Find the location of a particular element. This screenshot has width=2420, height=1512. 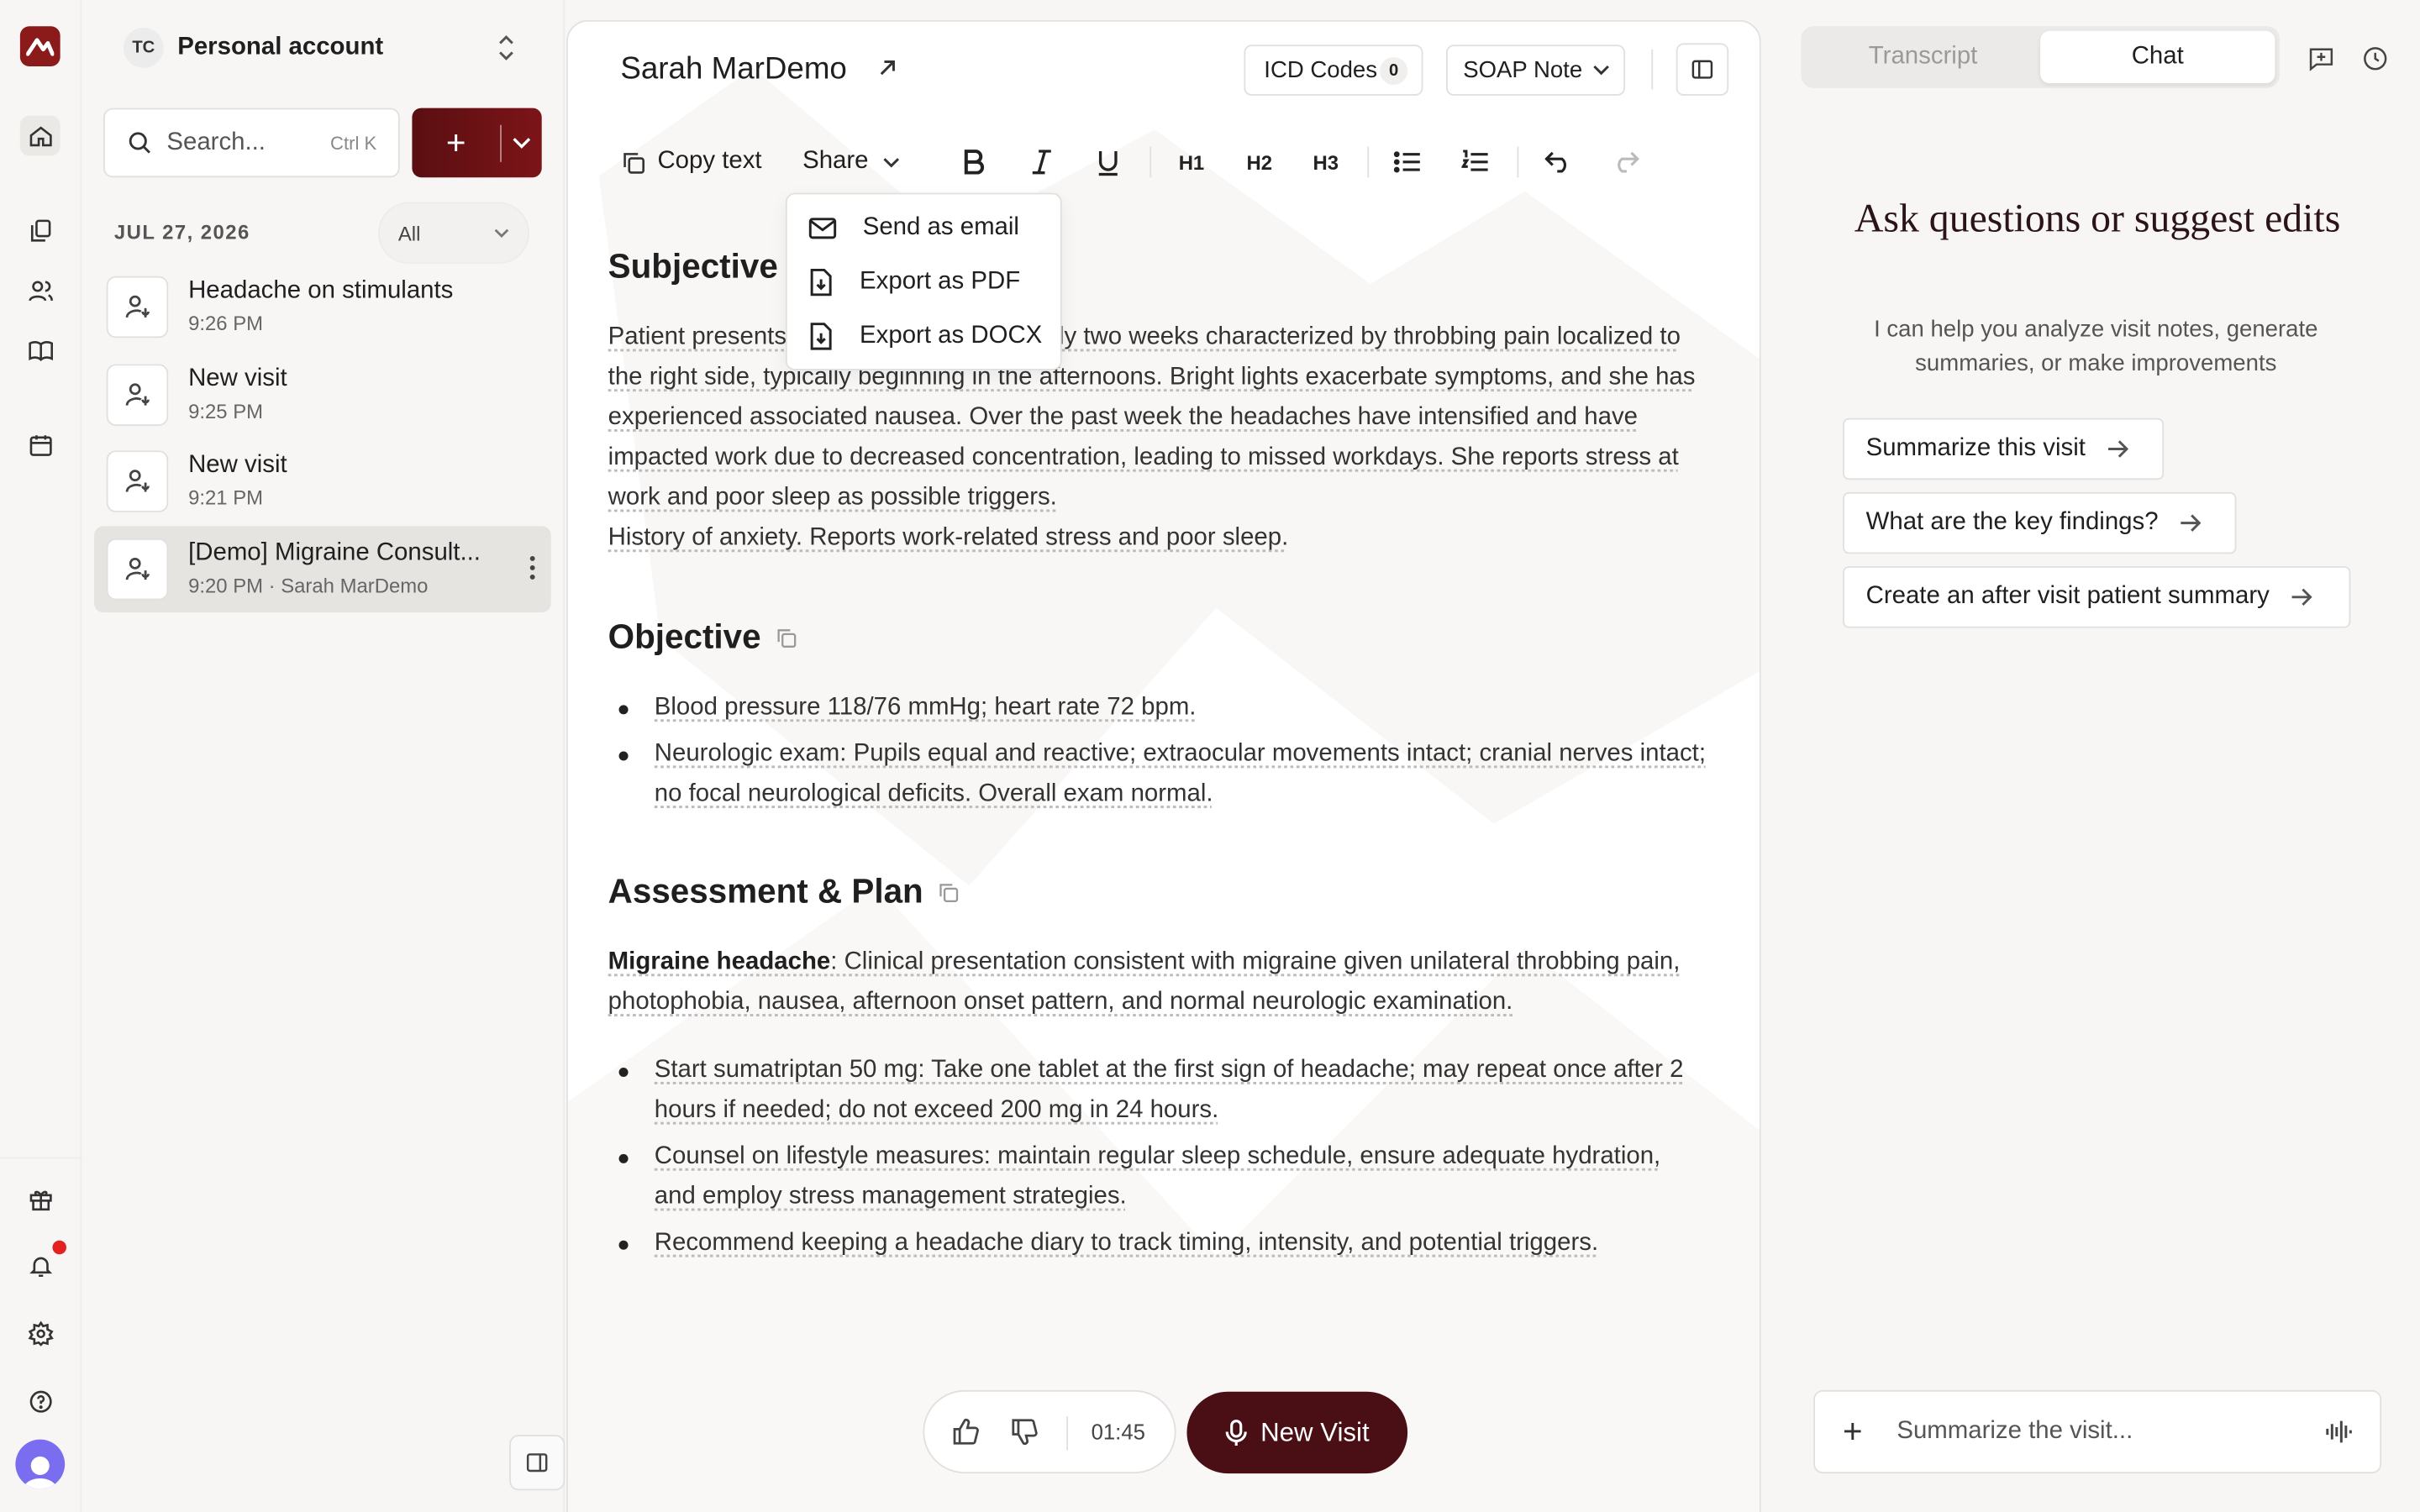

attach-plus-icon: + is located at coordinates (1853, 1432).